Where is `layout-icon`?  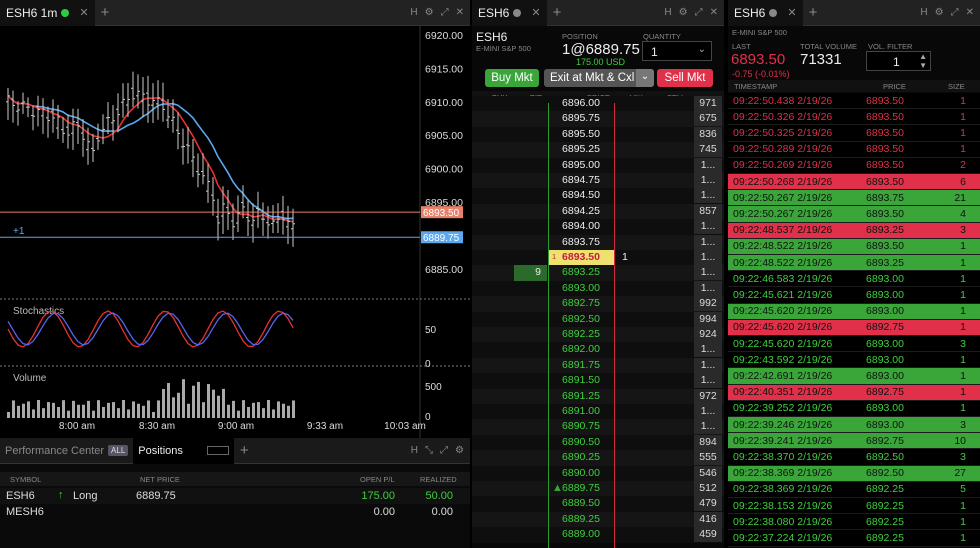 layout-icon is located at coordinates (217, 450).